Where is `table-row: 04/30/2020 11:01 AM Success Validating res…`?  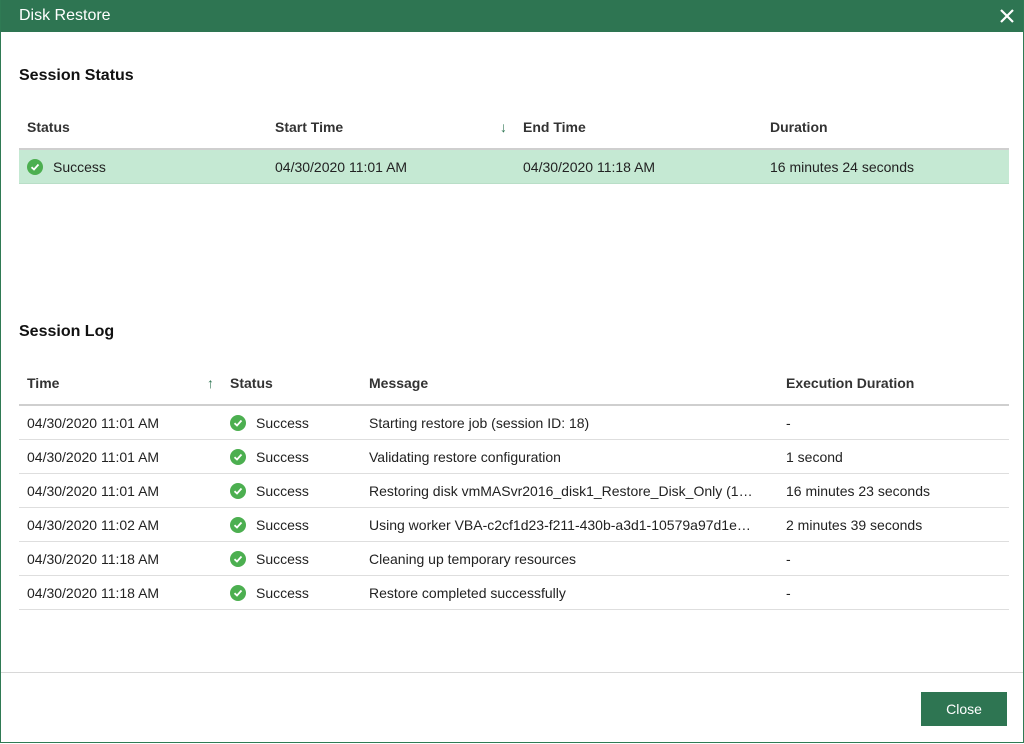
table-row: 04/30/2020 11:01 AM Success Validating res… is located at coordinates (514, 457).